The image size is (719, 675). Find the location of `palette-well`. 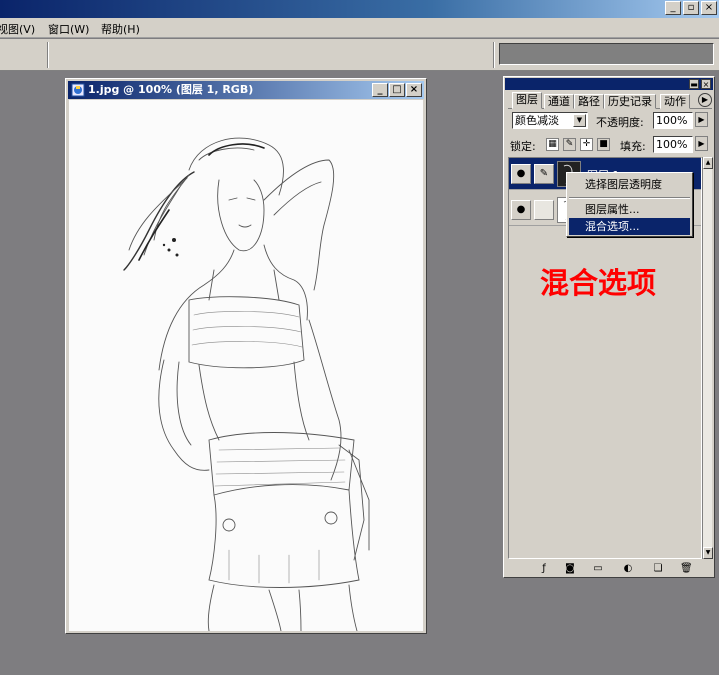

palette-well is located at coordinates (606, 54).